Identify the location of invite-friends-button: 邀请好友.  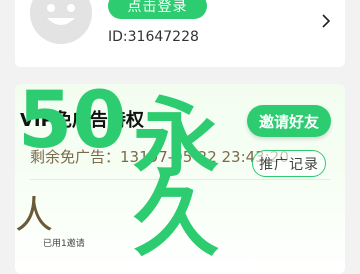
(289, 121).